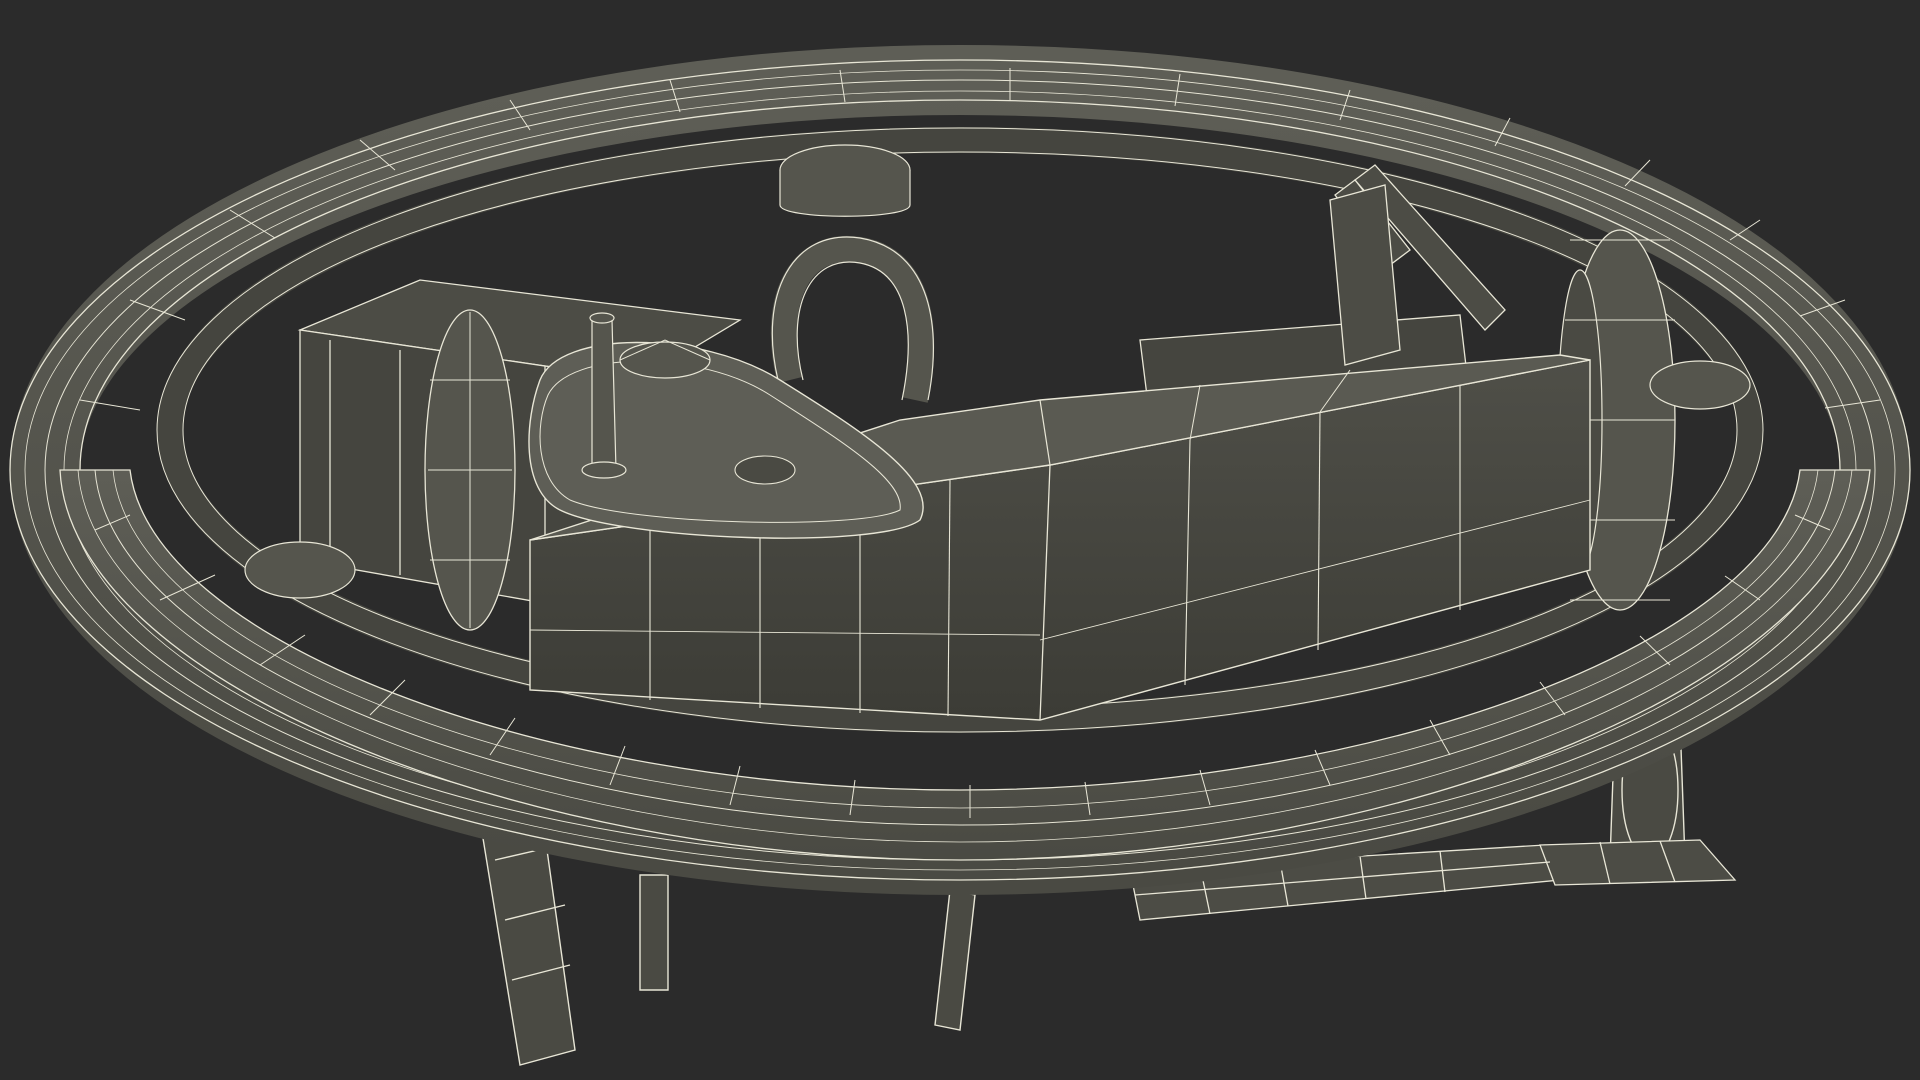 This screenshot has height=1080, width=1920. What do you see at coordinates (470, 470) in the screenshot?
I see `left-wheel` at bounding box center [470, 470].